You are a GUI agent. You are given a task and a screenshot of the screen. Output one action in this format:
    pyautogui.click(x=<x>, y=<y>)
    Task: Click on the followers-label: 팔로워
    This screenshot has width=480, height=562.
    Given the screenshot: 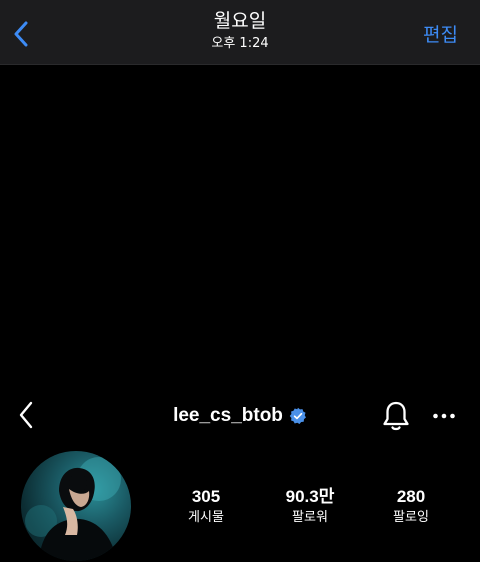 What is the action you would take?
    pyautogui.click(x=310, y=517)
    